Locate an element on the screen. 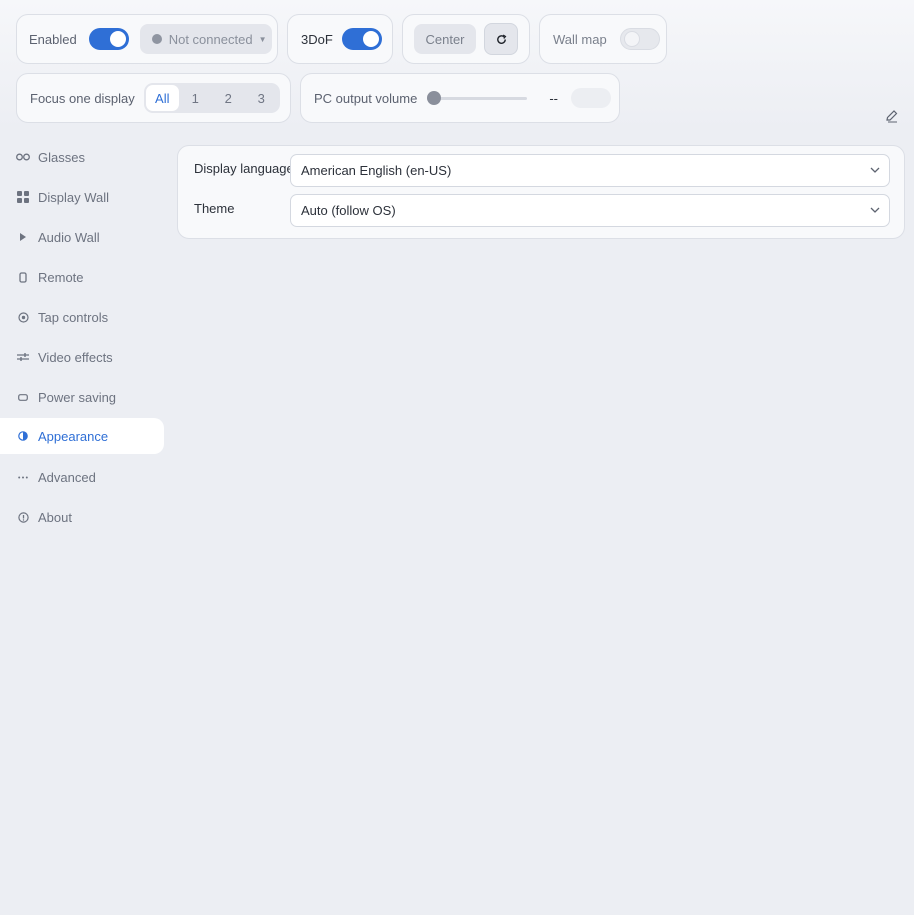  sidebar-item-power-saving: Power saving is located at coordinates (82, 397).